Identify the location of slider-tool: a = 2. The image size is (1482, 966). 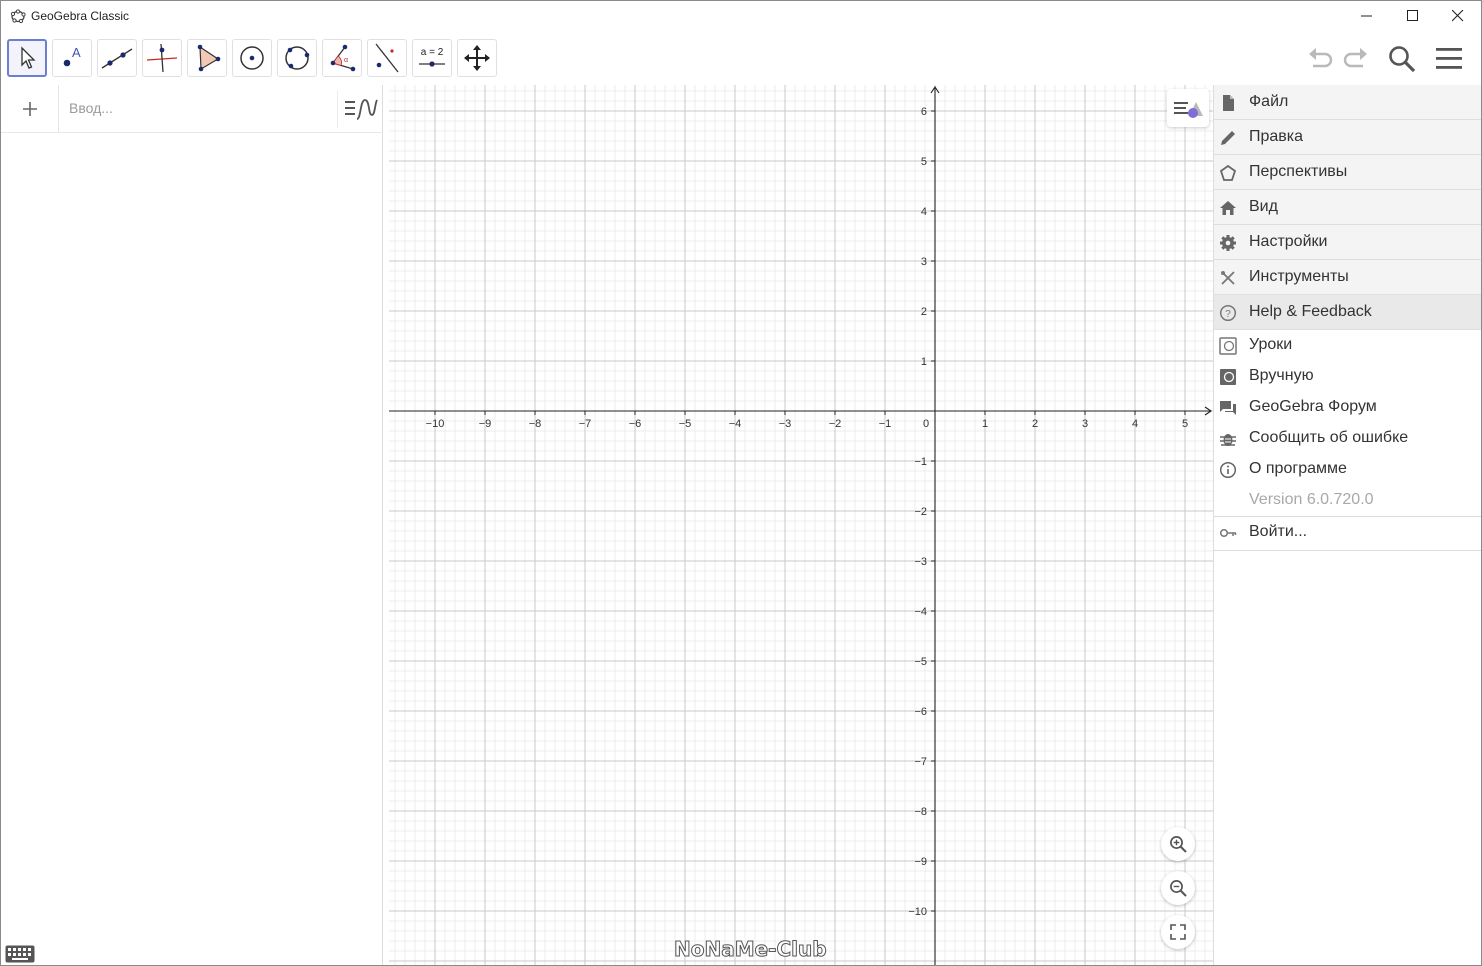
(432, 58).